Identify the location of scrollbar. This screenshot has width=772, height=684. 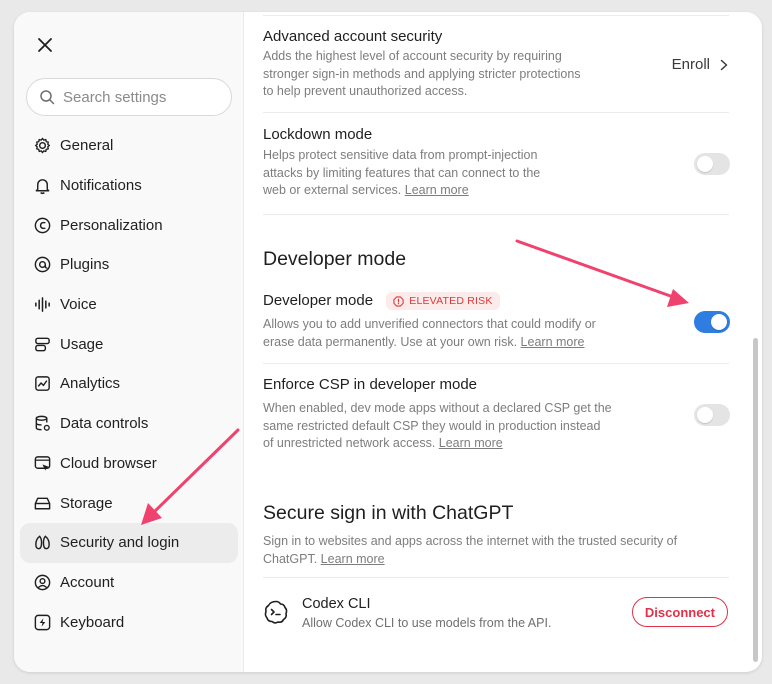
(755, 342).